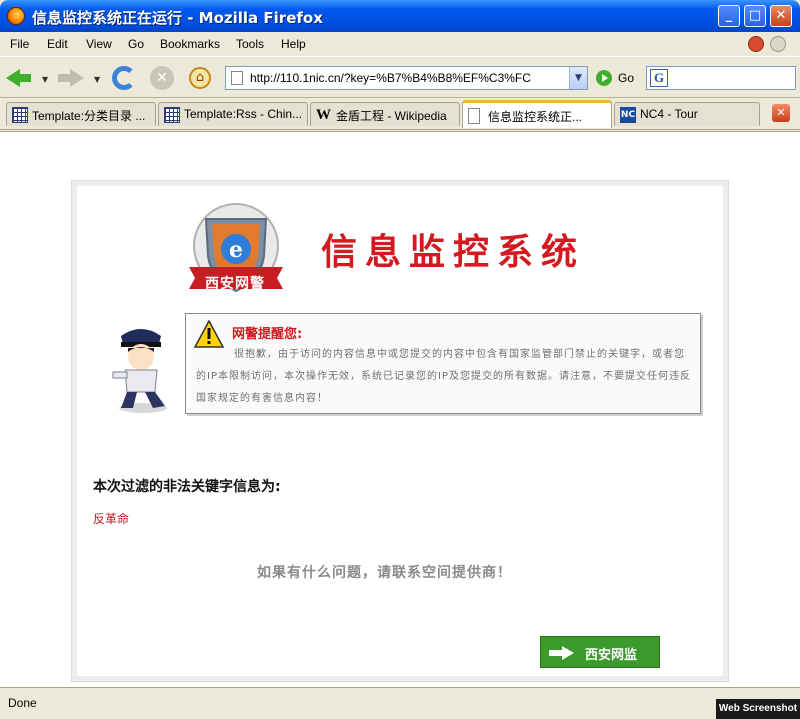 The image size is (800, 719). Describe the element at coordinates (756, 44) in the screenshot. I see `stop-sign-icon` at that location.